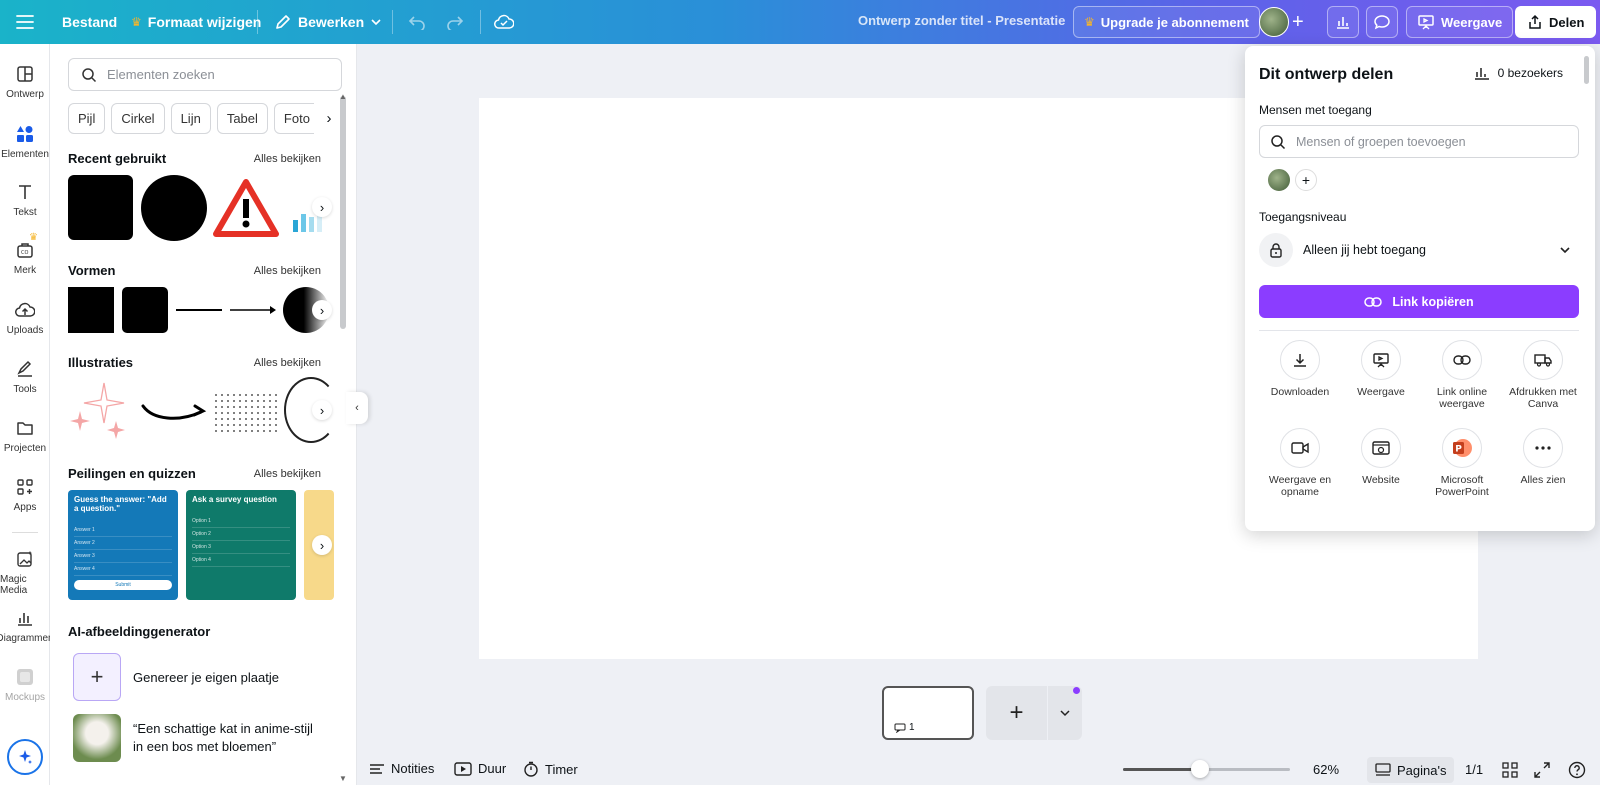 Image resolution: width=1600 pixels, height=785 pixels. What do you see at coordinates (1542, 770) in the screenshot?
I see `fullscreen-button` at bounding box center [1542, 770].